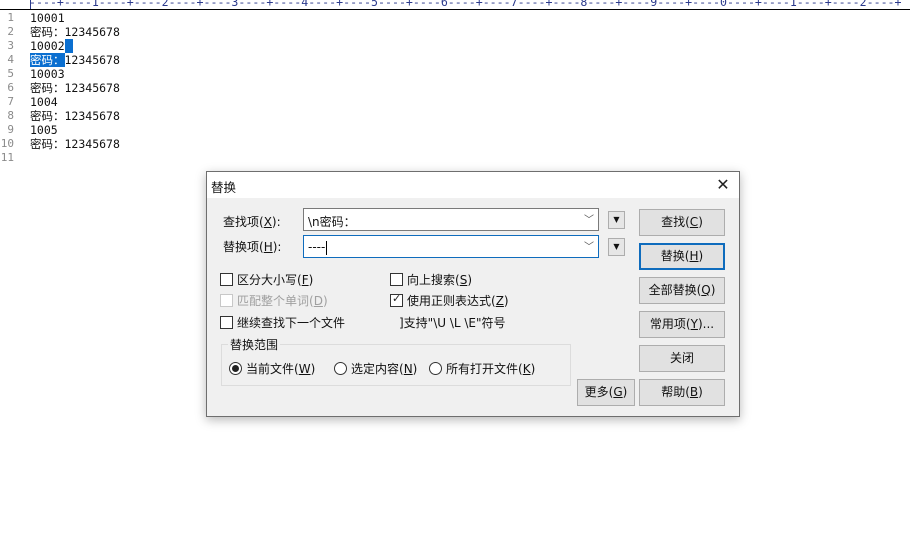  I want to click on editor-line: 1 10001, so click(455, 18).